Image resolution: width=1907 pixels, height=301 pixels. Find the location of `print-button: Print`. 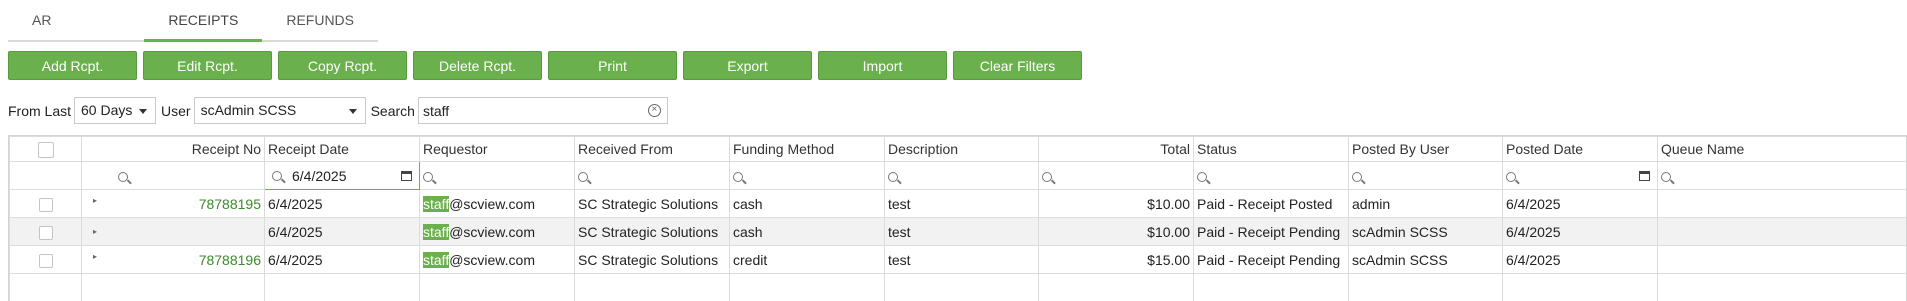

print-button: Print is located at coordinates (612, 65).